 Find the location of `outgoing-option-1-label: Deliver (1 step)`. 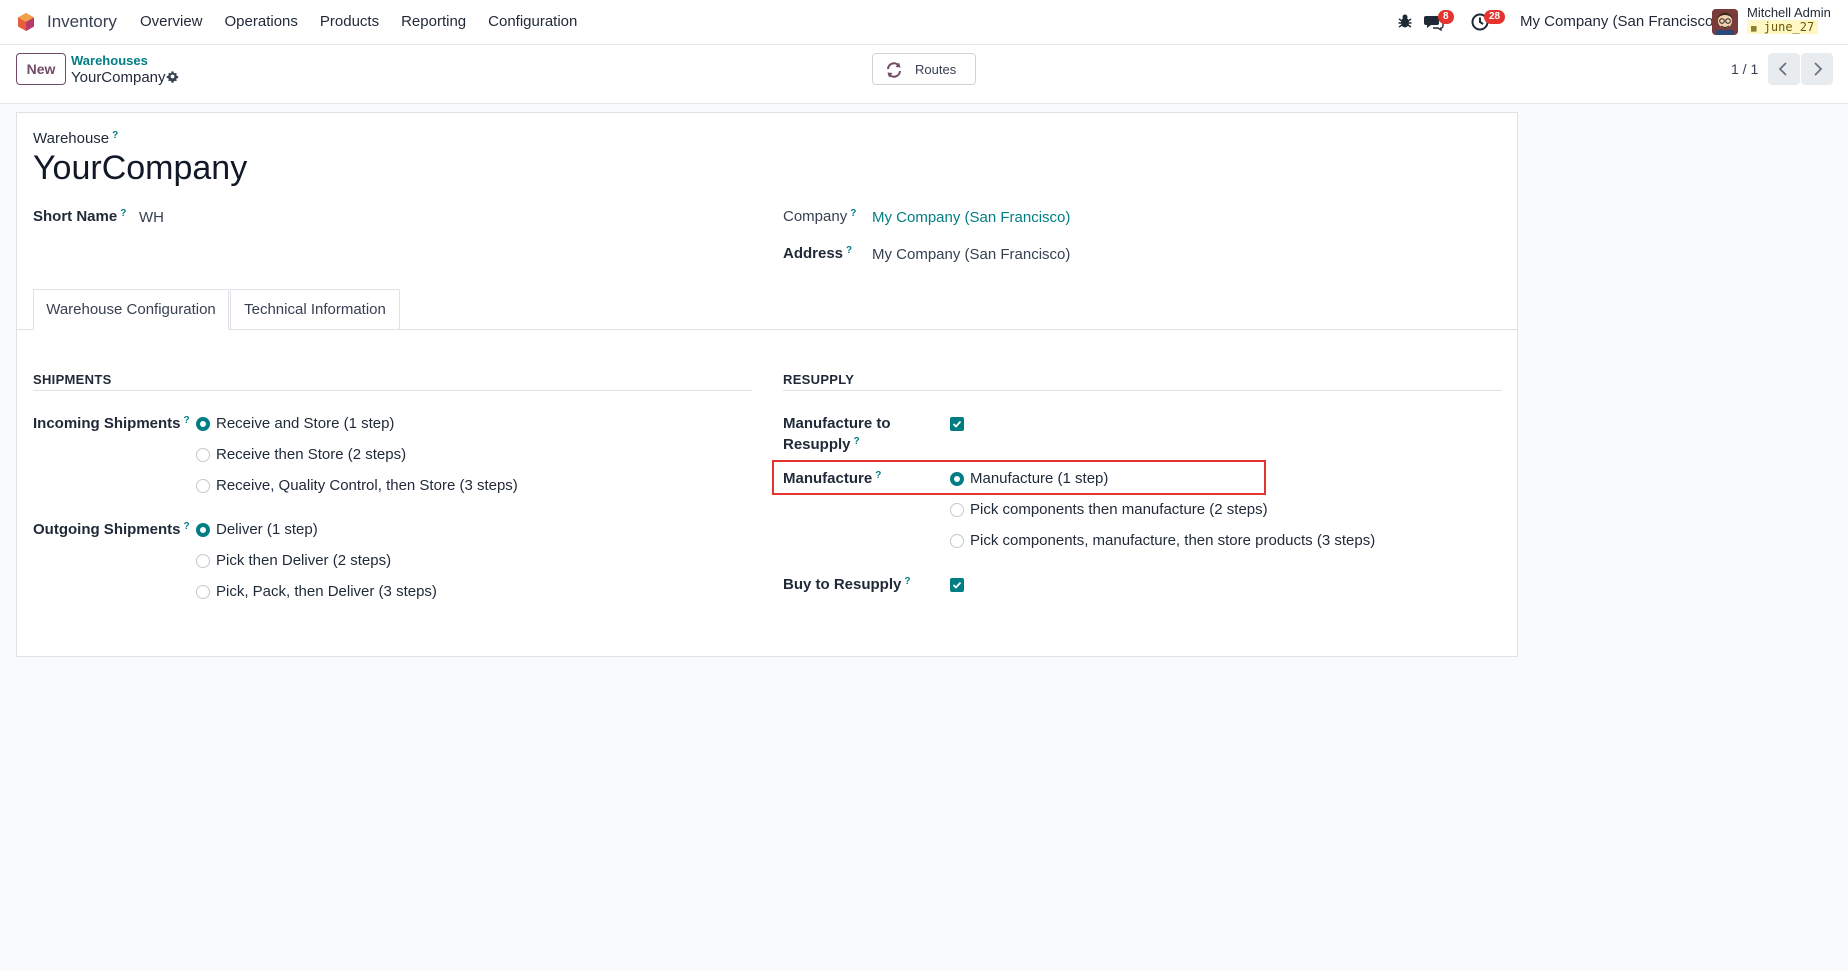

outgoing-option-1-label: Deliver (1 step) is located at coordinates (267, 529).